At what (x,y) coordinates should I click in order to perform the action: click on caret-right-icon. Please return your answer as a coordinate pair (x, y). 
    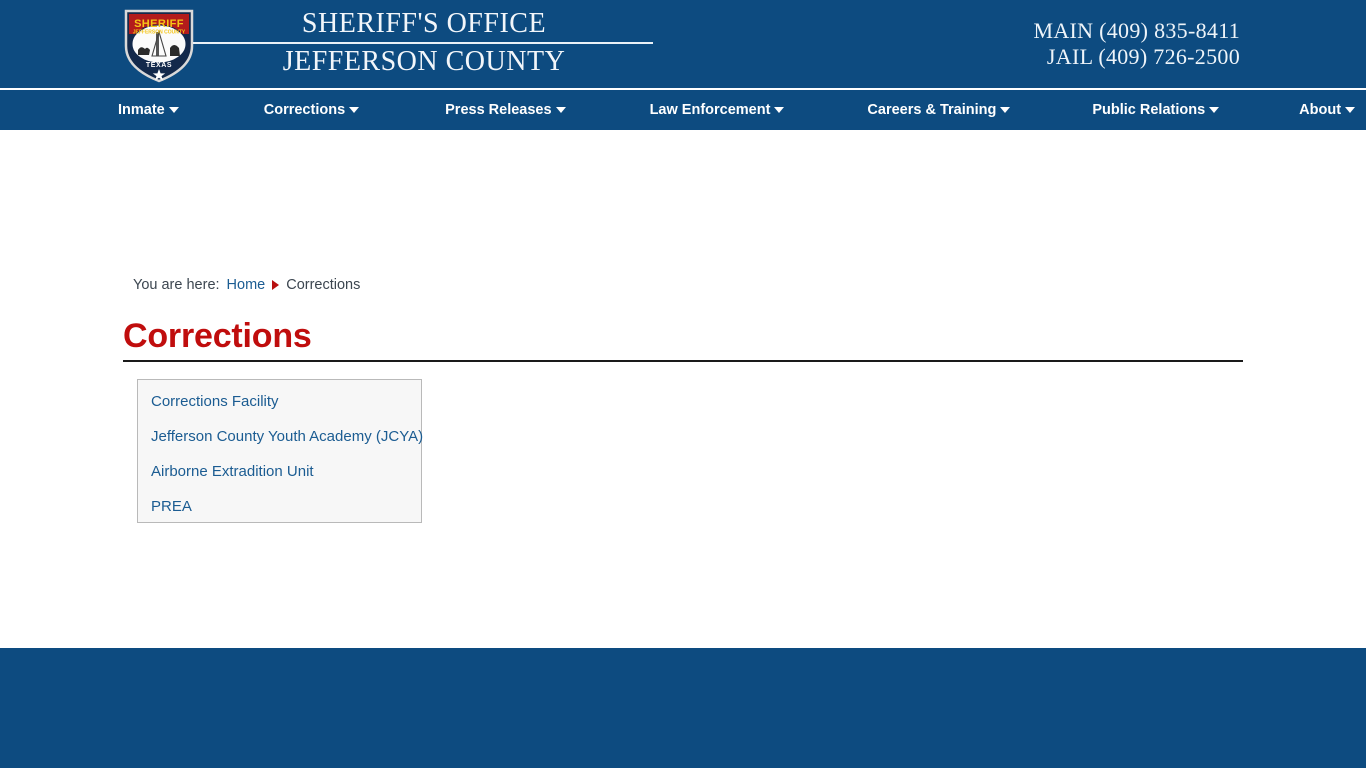
    Looking at the image, I should click on (276, 285).